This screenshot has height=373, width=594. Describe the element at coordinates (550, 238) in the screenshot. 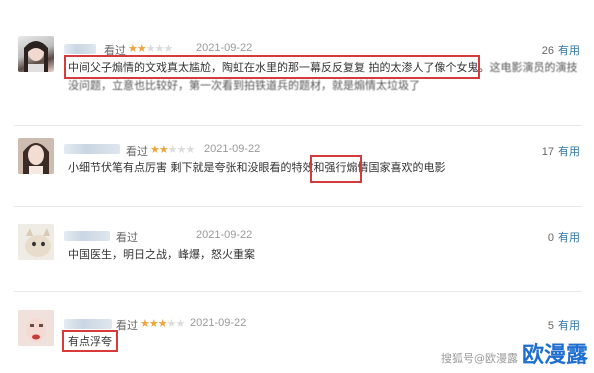

I see `vote-count: 0` at that location.